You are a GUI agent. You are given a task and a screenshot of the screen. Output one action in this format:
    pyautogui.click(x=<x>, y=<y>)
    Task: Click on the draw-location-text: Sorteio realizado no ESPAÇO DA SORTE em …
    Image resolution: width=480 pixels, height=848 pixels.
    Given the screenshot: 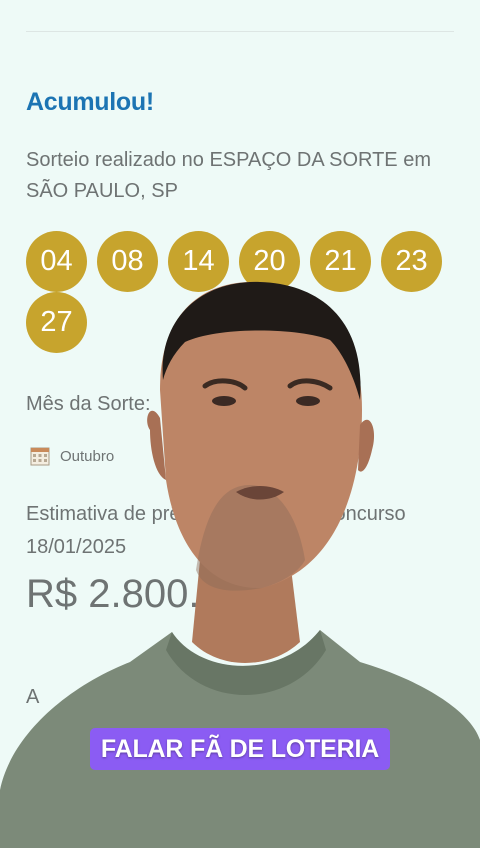 What is the action you would take?
    pyautogui.click(x=228, y=175)
    